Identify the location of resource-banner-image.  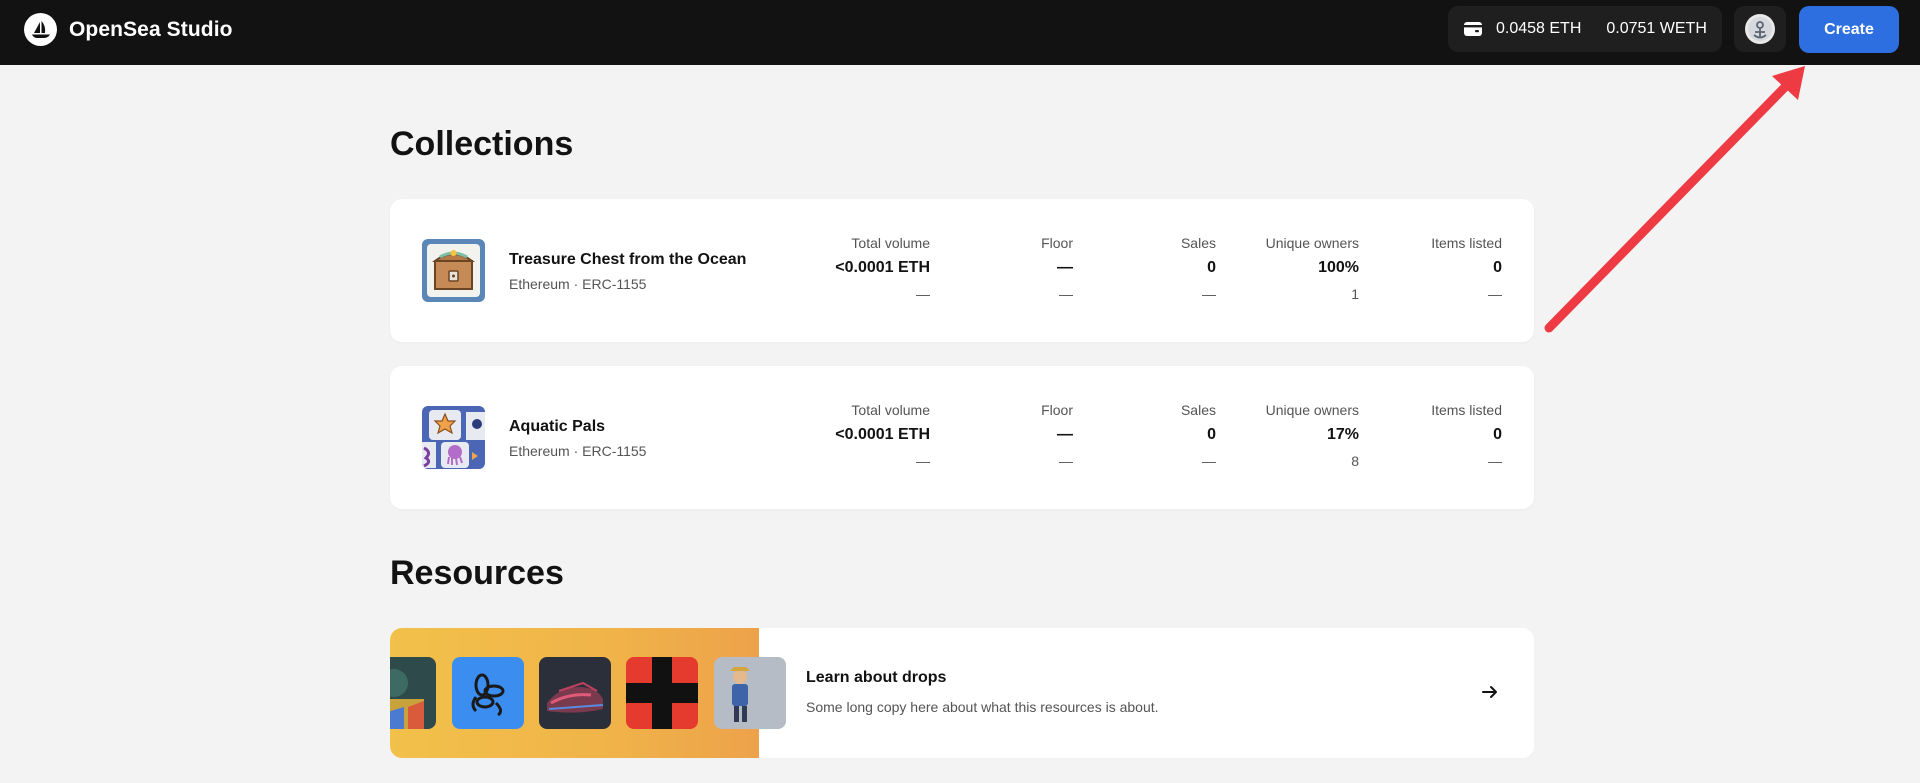
(588, 693).